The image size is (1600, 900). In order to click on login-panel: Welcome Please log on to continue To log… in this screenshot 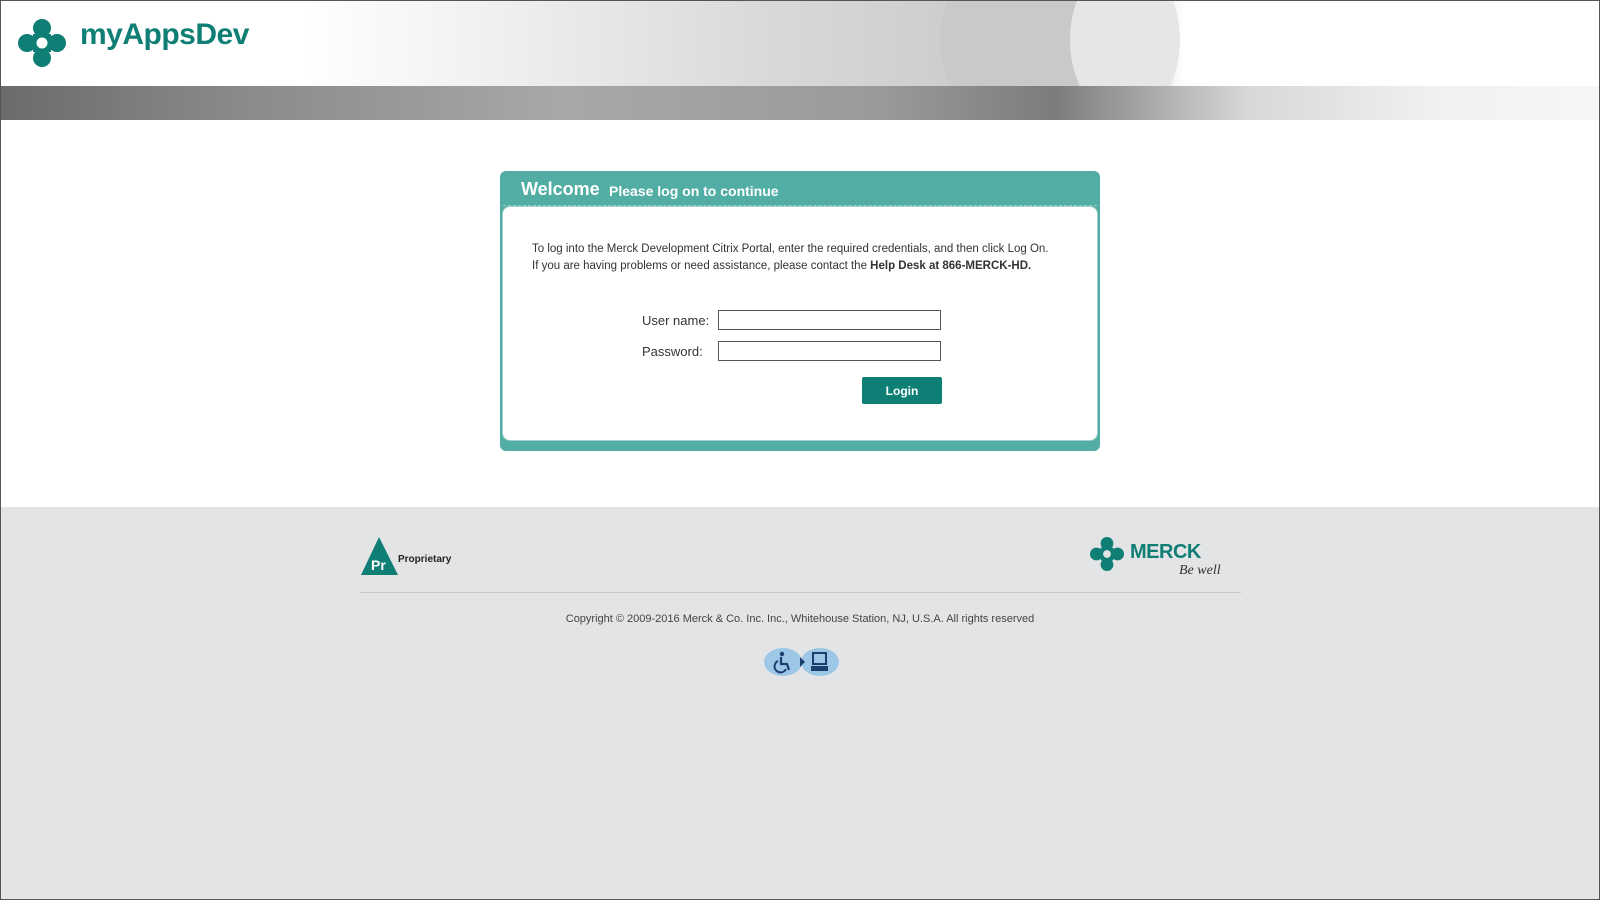, I will do `click(800, 311)`.